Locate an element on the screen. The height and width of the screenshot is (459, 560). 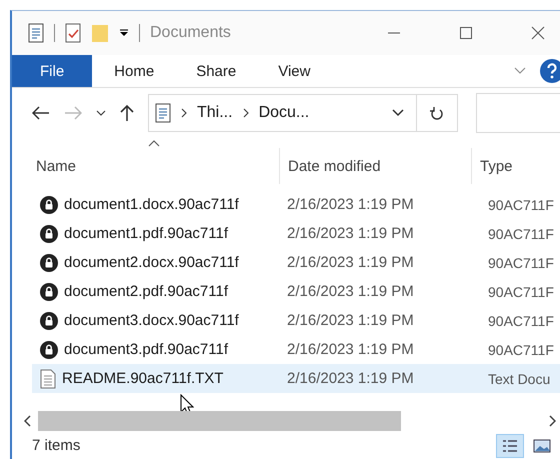
details-view-button is located at coordinates (510, 446).